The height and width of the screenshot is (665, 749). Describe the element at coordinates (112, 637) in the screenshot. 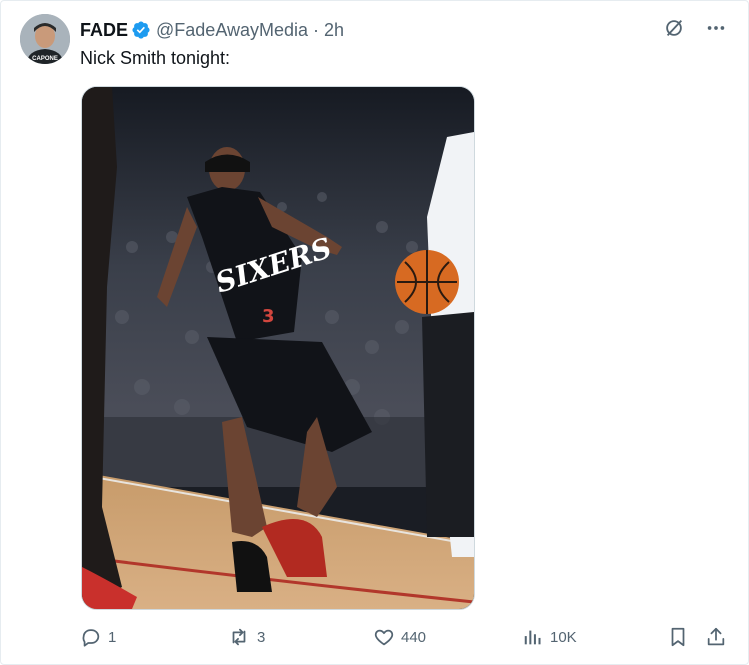

I see `reply-count: 1` at that location.